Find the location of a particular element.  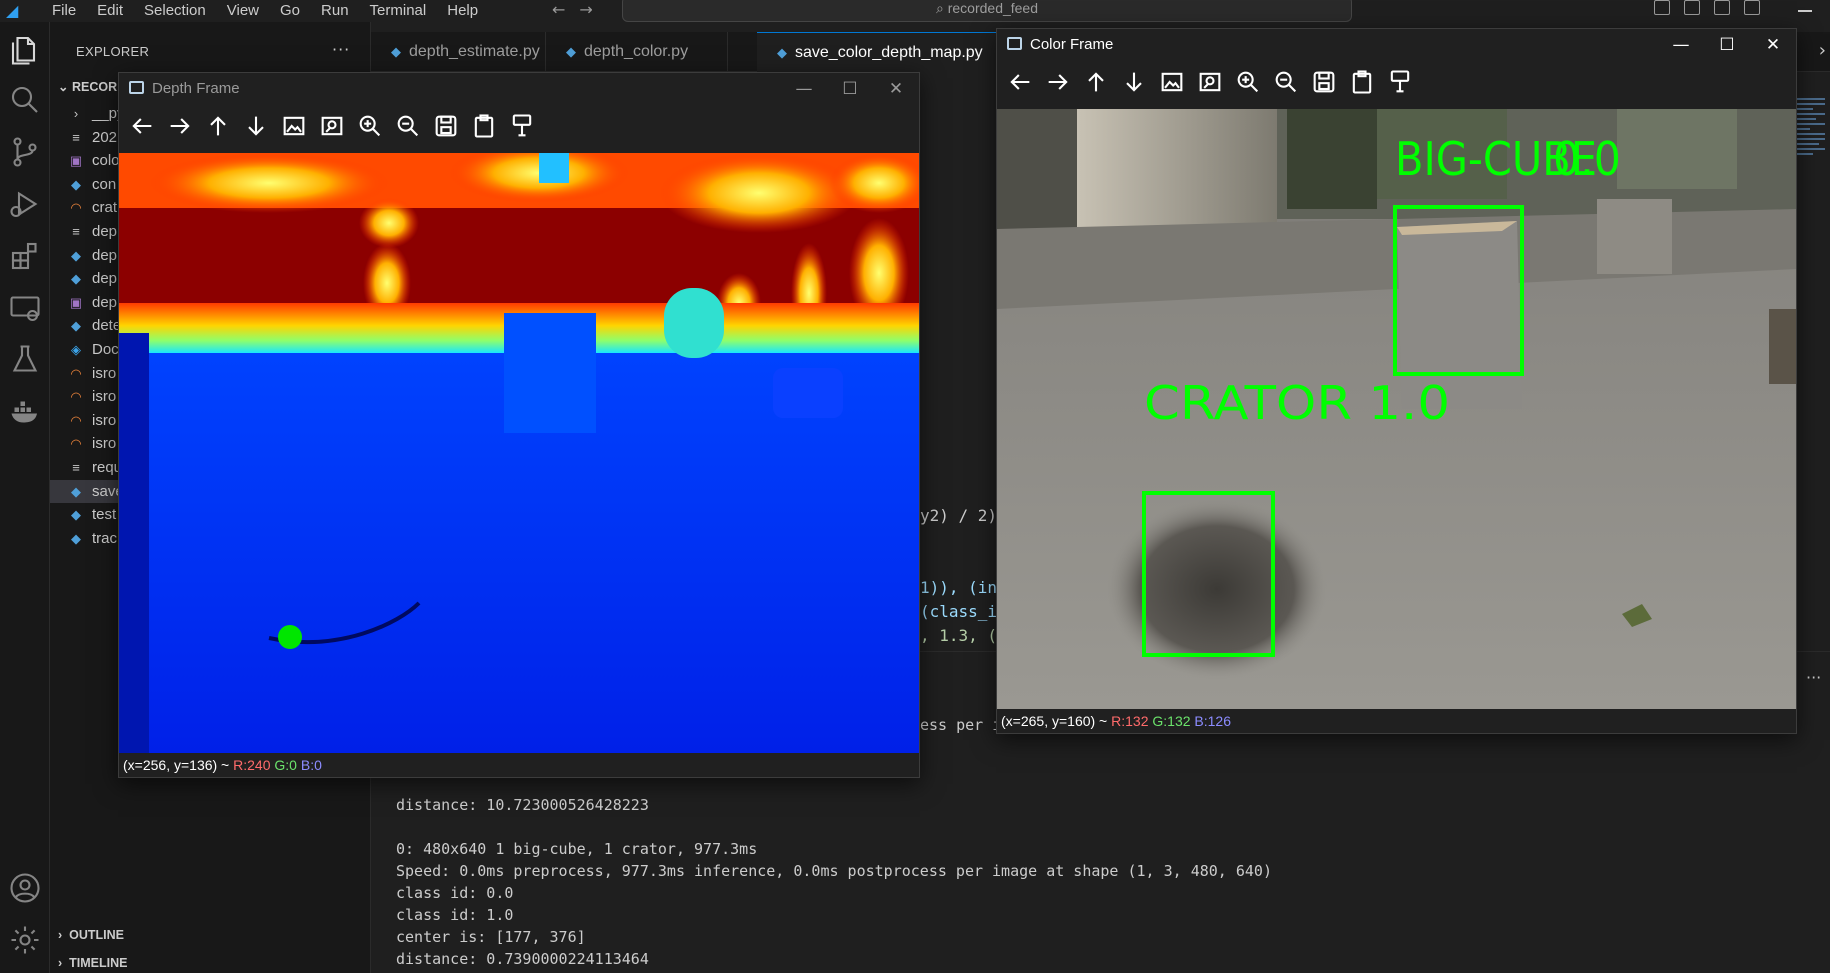

customize-layout-icon is located at coordinates (1752, 7).